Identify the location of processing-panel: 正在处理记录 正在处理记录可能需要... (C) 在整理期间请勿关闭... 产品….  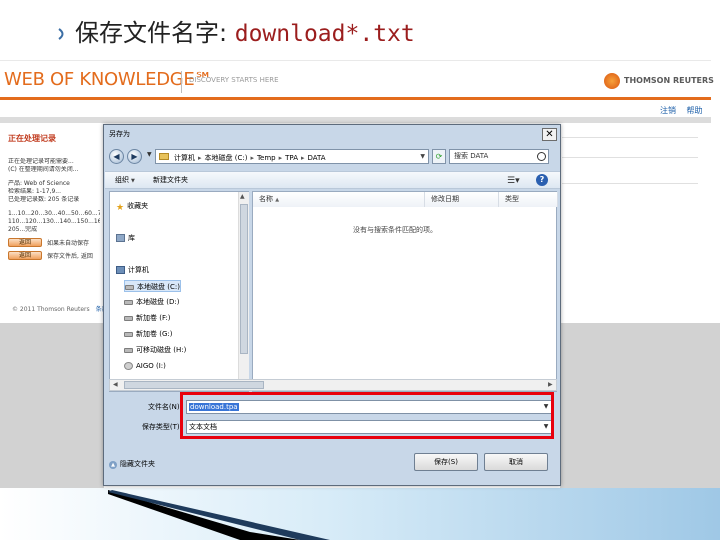
(54, 218).